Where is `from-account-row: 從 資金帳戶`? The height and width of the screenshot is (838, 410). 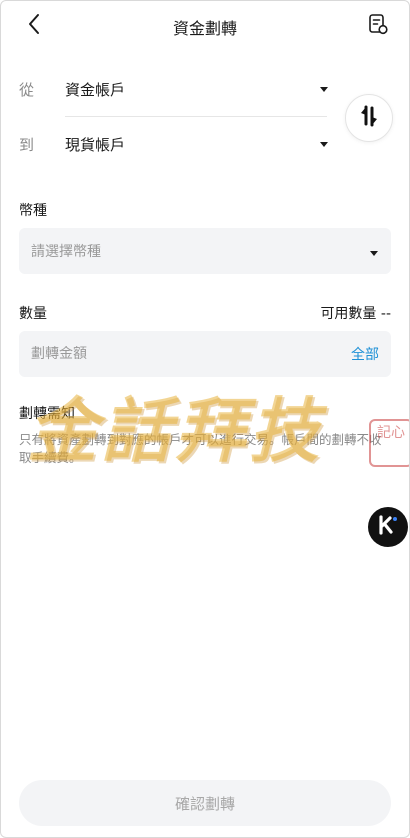
from-account-row: 從 資金帳戶 is located at coordinates (175, 89).